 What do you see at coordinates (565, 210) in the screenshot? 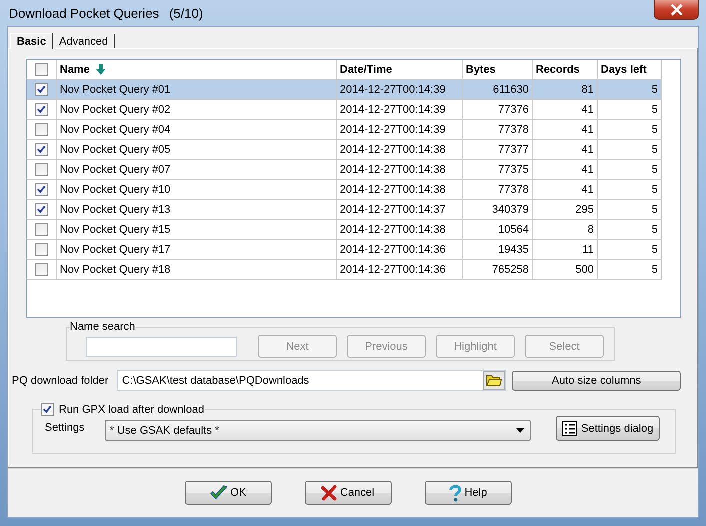
I see `table-cell: 295` at bounding box center [565, 210].